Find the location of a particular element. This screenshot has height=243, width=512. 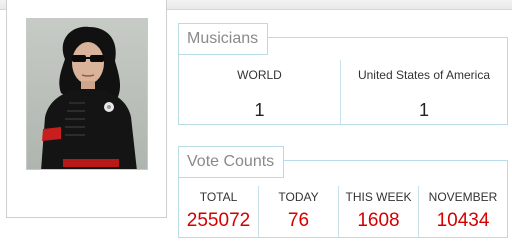

world-rank: 1 is located at coordinates (259, 110).